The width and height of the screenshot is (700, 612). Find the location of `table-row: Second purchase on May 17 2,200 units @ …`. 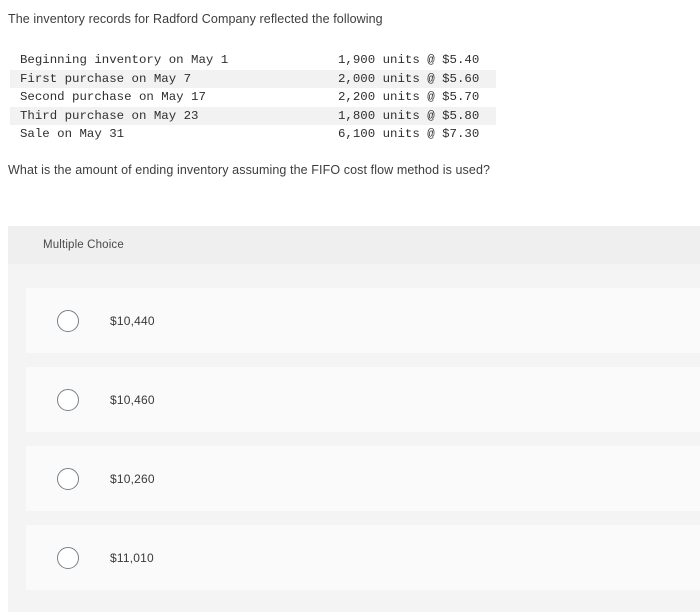

table-row: Second purchase on May 17 2,200 units @ … is located at coordinates (253, 97).